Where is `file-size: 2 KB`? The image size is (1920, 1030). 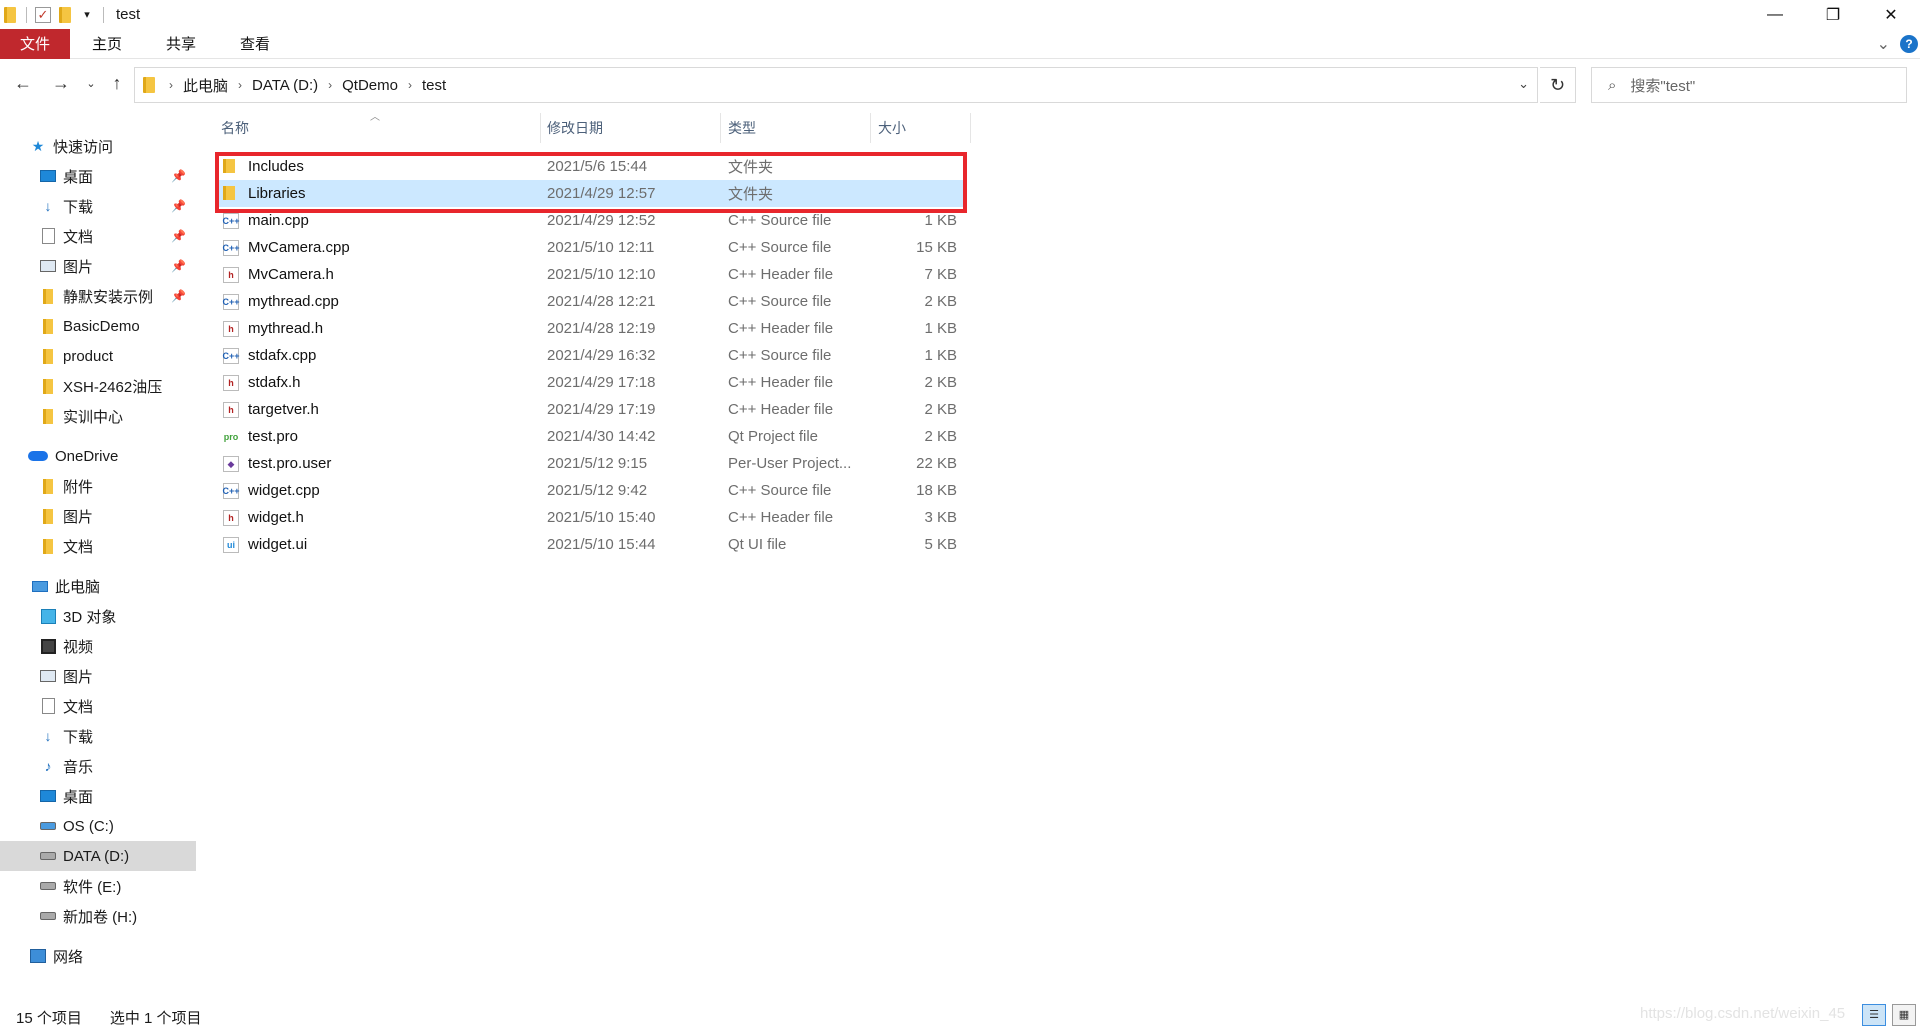
file-size: 2 KB is located at coordinates (940, 436).